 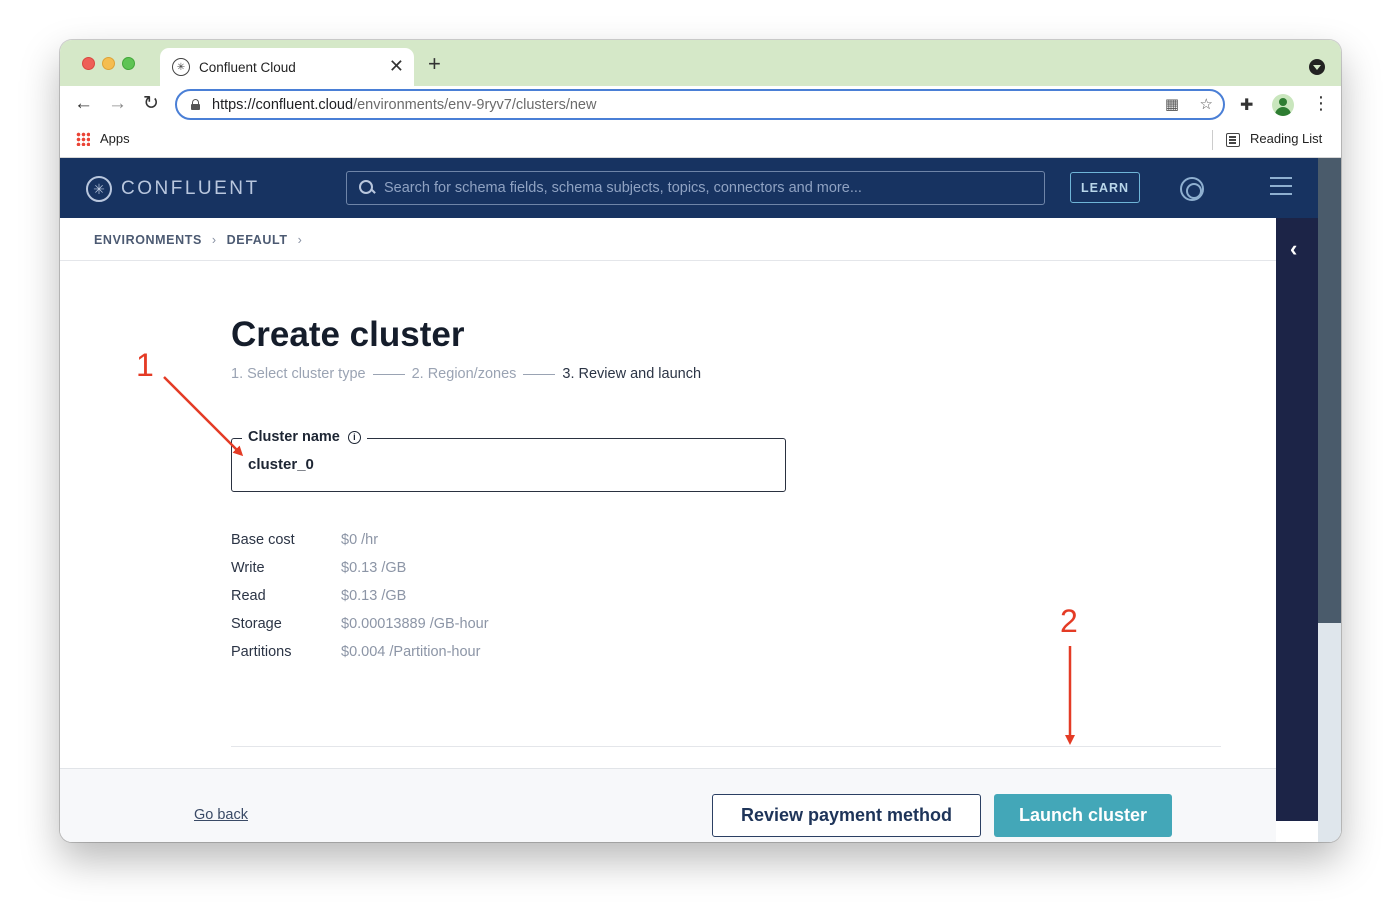 What do you see at coordinates (1281, 186) in the screenshot?
I see `hamburger-menu-icon` at bounding box center [1281, 186].